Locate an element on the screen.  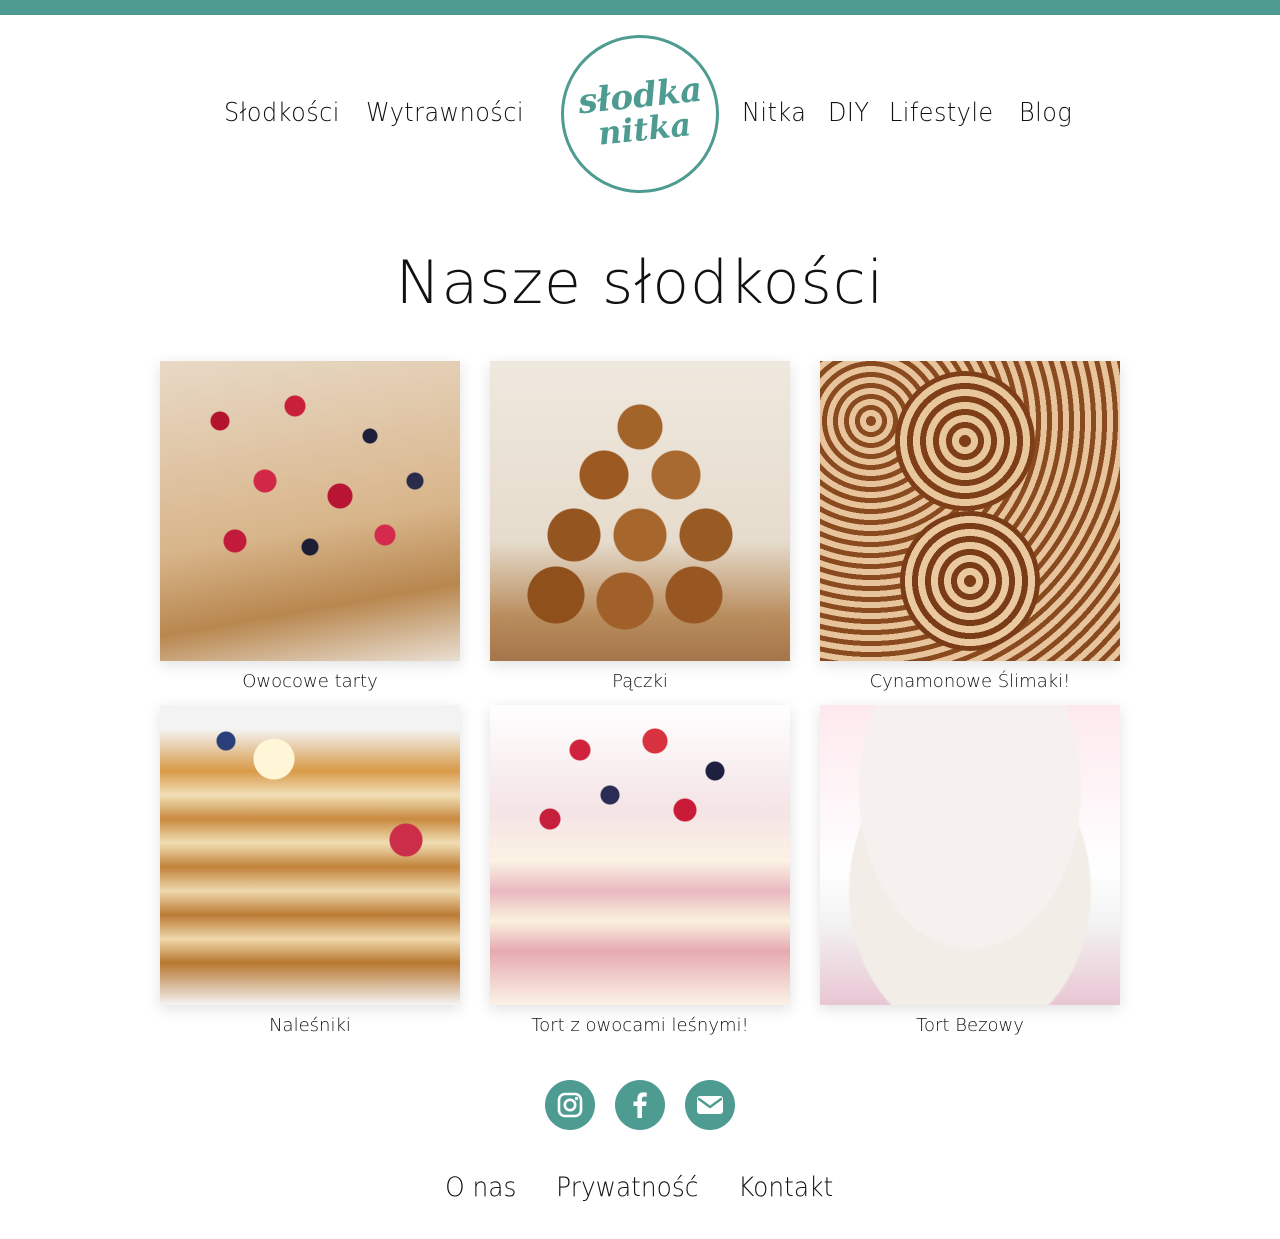
nav-right: Nitka DIY Lifestyle Blog is located at coordinates (909, 113).